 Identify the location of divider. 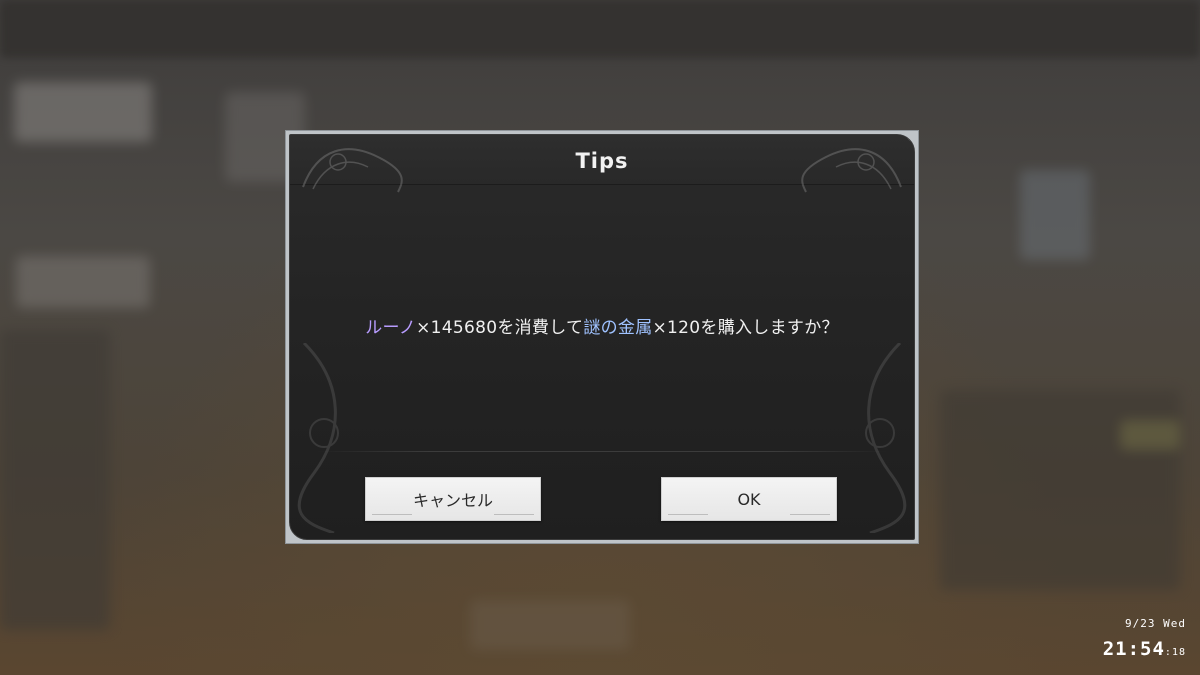
(602, 451).